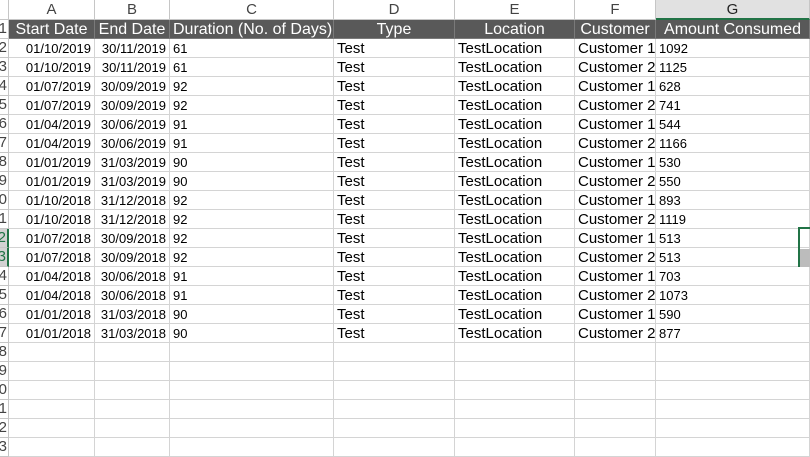 Image resolution: width=810 pixels, height=457 pixels. Describe the element at coordinates (132, 29) in the screenshot. I see `header-cell-end-date: End Date` at that location.